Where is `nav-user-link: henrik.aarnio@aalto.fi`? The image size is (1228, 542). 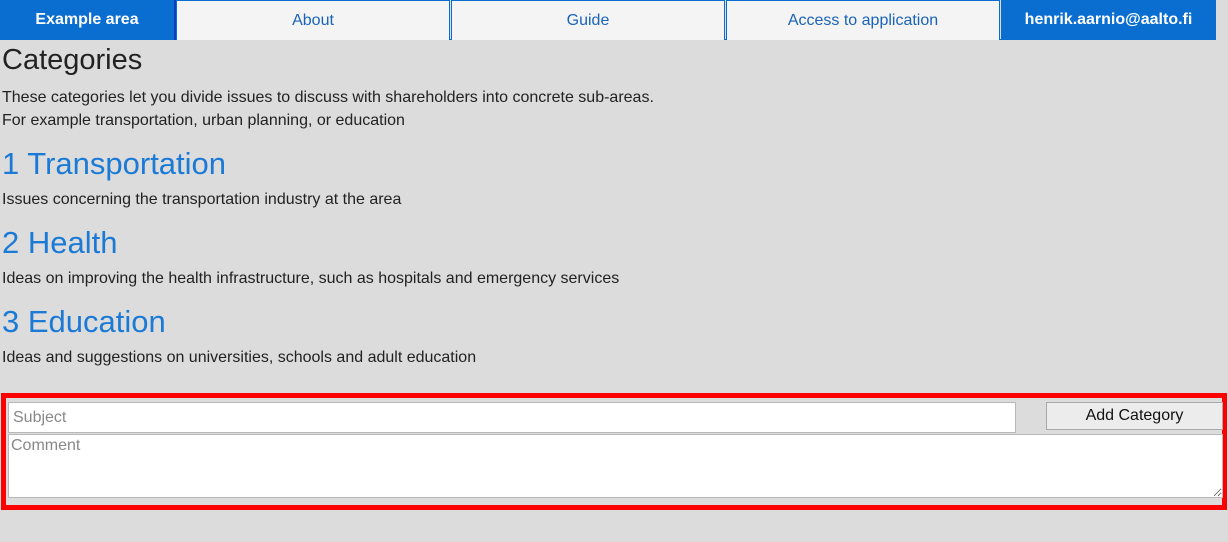
nav-user-link: henrik.aarnio@aalto.fi is located at coordinates (1108, 20).